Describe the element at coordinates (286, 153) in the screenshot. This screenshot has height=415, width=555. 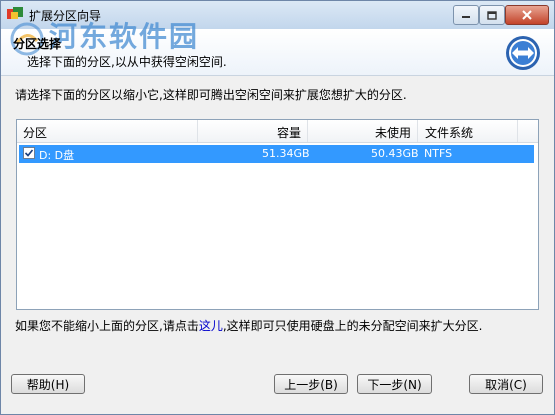
I see `partition-capacity: 51.34GB` at that location.